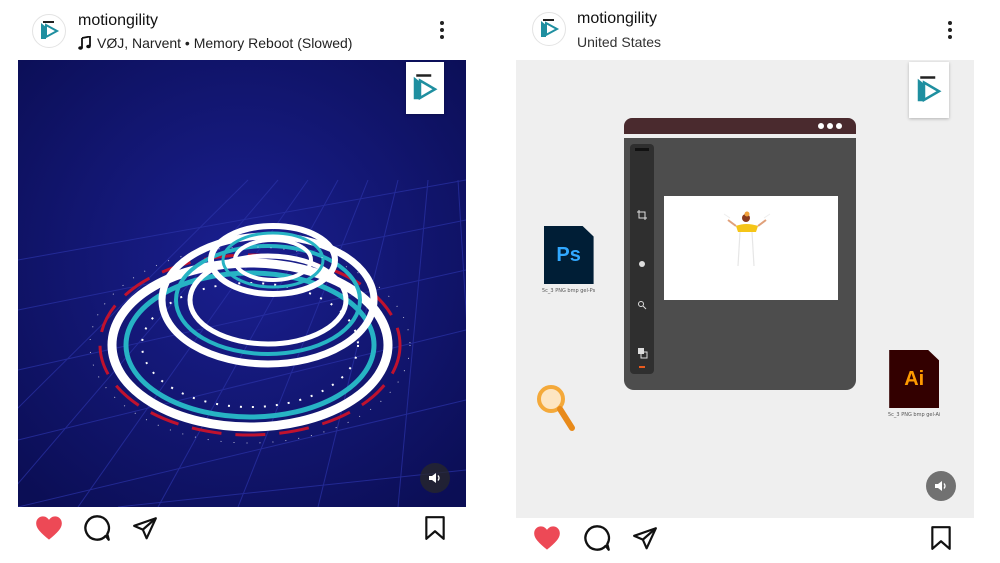 Image resolution: width=1000 pixels, height=563 pixels. Describe the element at coordinates (745, 30) in the screenshot. I see `post-header: motiongility United States` at that location.